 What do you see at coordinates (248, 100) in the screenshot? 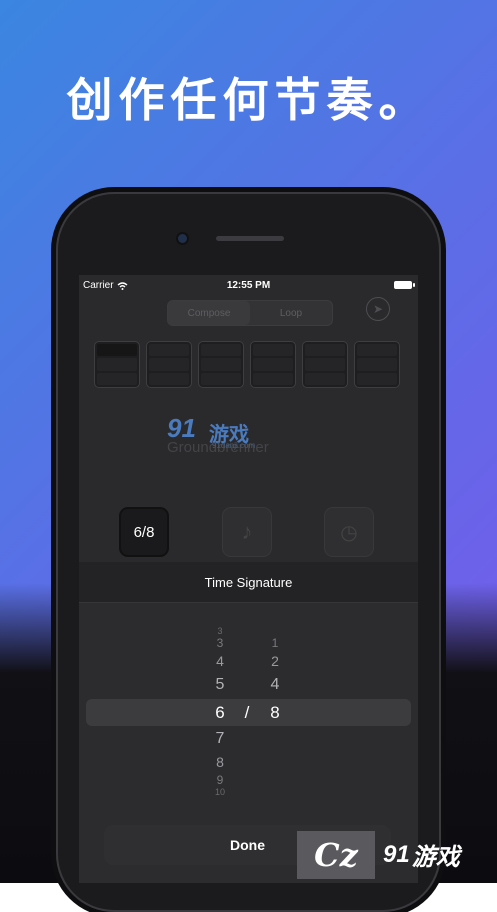
I see `headline: 创作任何节奏。` at bounding box center [248, 100].